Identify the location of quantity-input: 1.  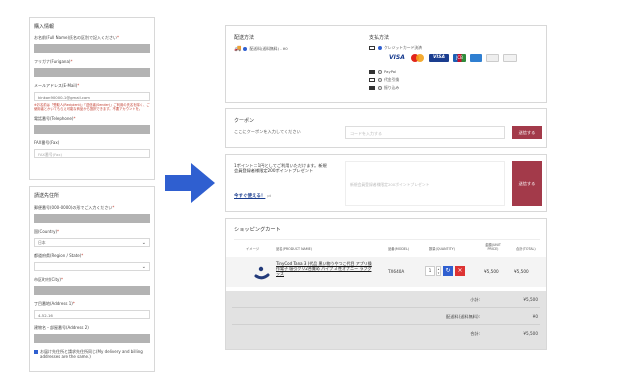
(430, 271).